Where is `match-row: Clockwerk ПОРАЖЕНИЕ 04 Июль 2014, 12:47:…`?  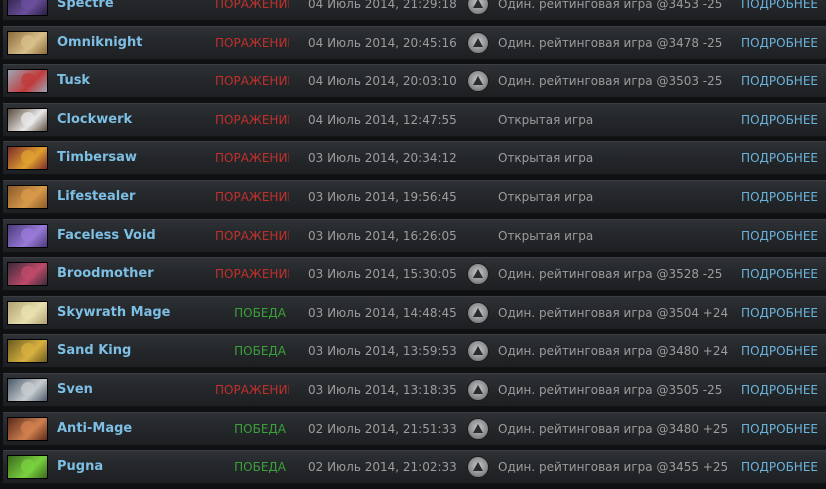
match-row: Clockwerk ПОРАЖЕНИЕ 04 Июль 2014, 12:47:… is located at coordinates (414, 119).